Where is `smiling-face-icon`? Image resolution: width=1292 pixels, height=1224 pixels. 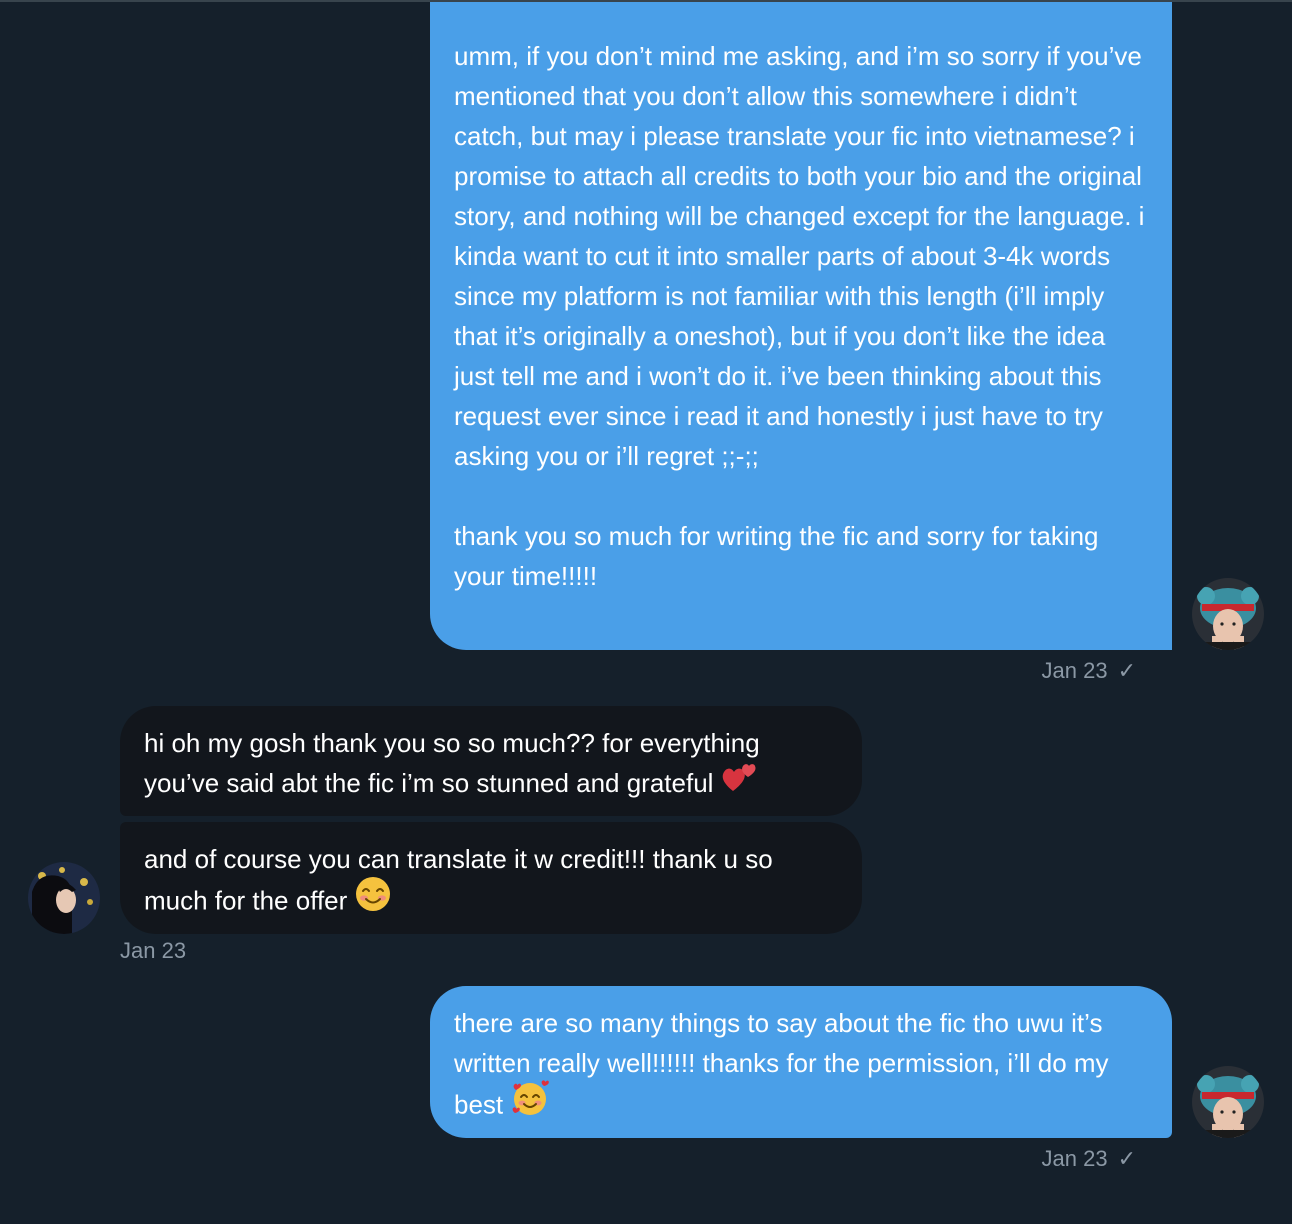 smiling-face-icon is located at coordinates (373, 899).